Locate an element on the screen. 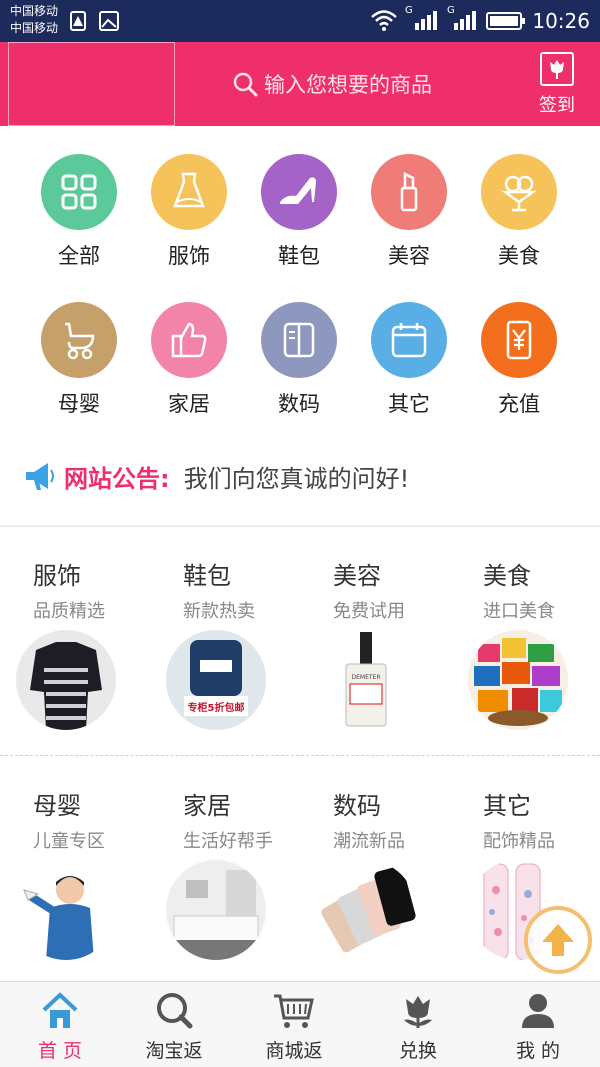 Image resolution: width=600 pixels, height=1067 pixels. category-food: 美食 is located at coordinates (519, 212).